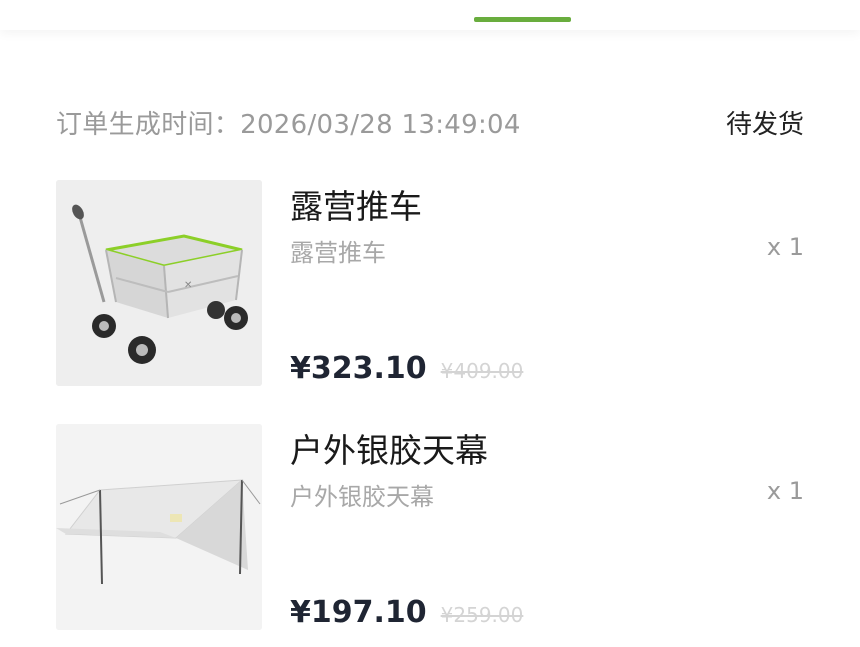 The image size is (860, 647). What do you see at coordinates (358, 612) in the screenshot?
I see `product-price: ¥197.10` at bounding box center [358, 612].